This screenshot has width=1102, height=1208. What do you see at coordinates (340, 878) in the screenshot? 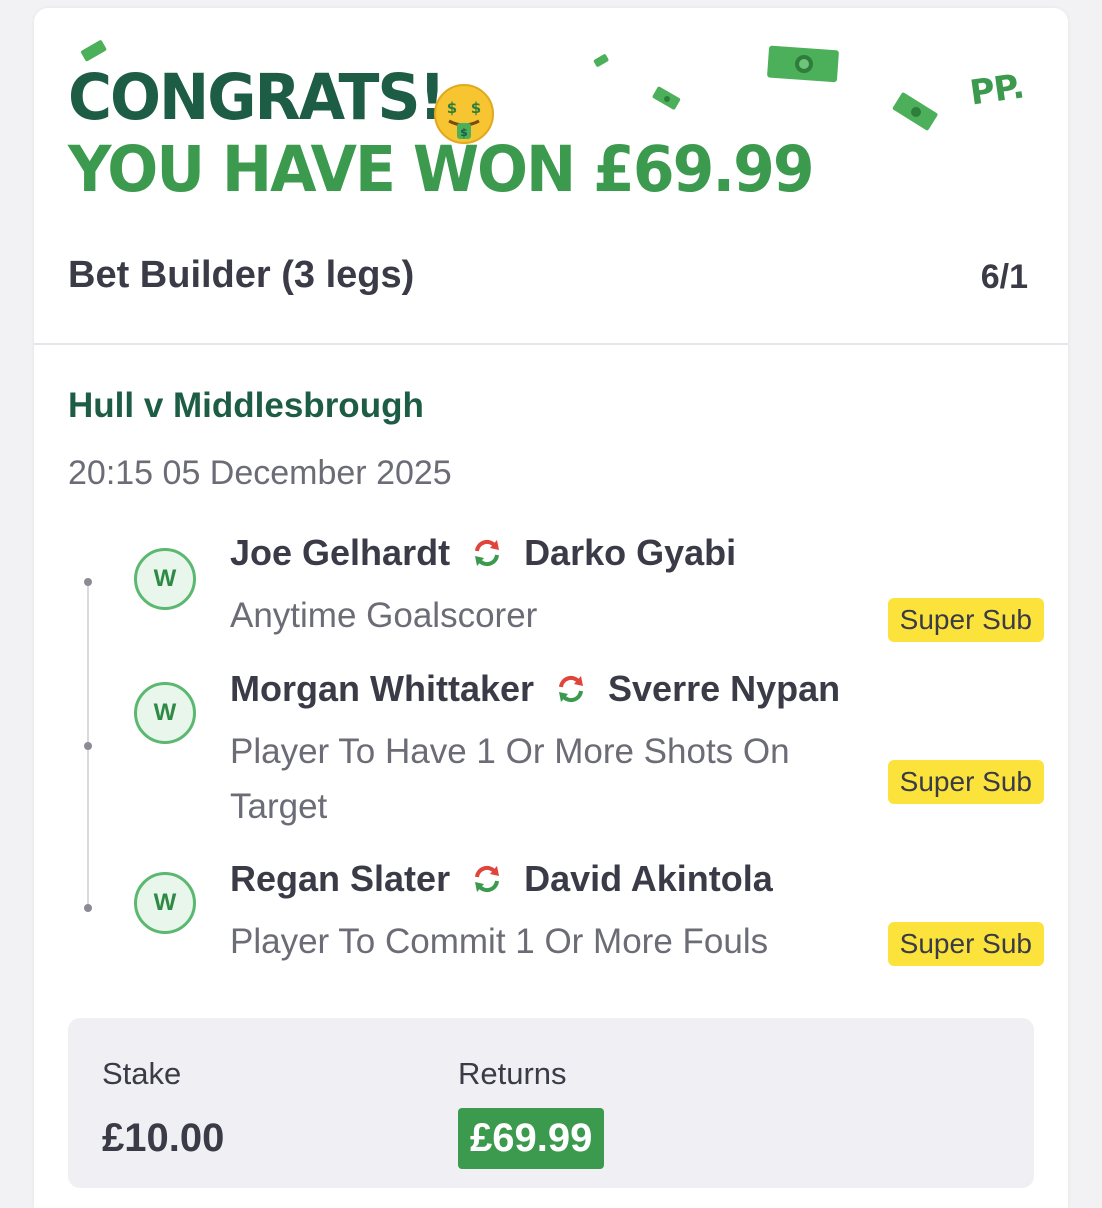
I see `player-out: Regan Slater` at bounding box center [340, 878].